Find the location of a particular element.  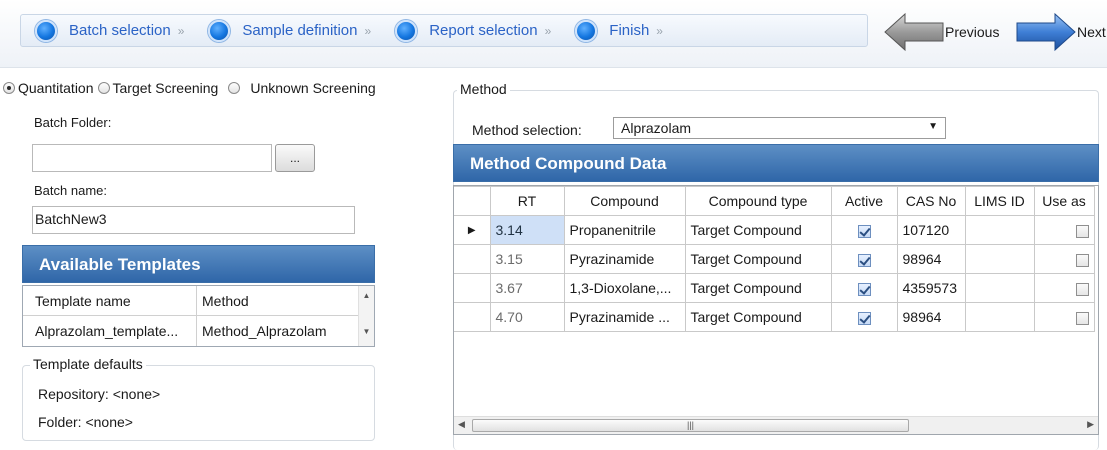

radio-label: Target Screening is located at coordinates (165, 88).